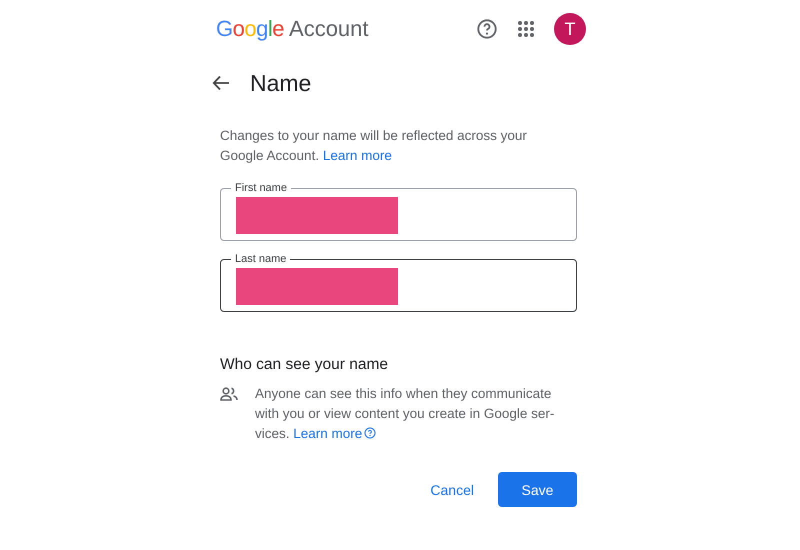 The width and height of the screenshot is (800, 550). What do you see at coordinates (570, 29) in the screenshot?
I see `avatar: T` at bounding box center [570, 29].